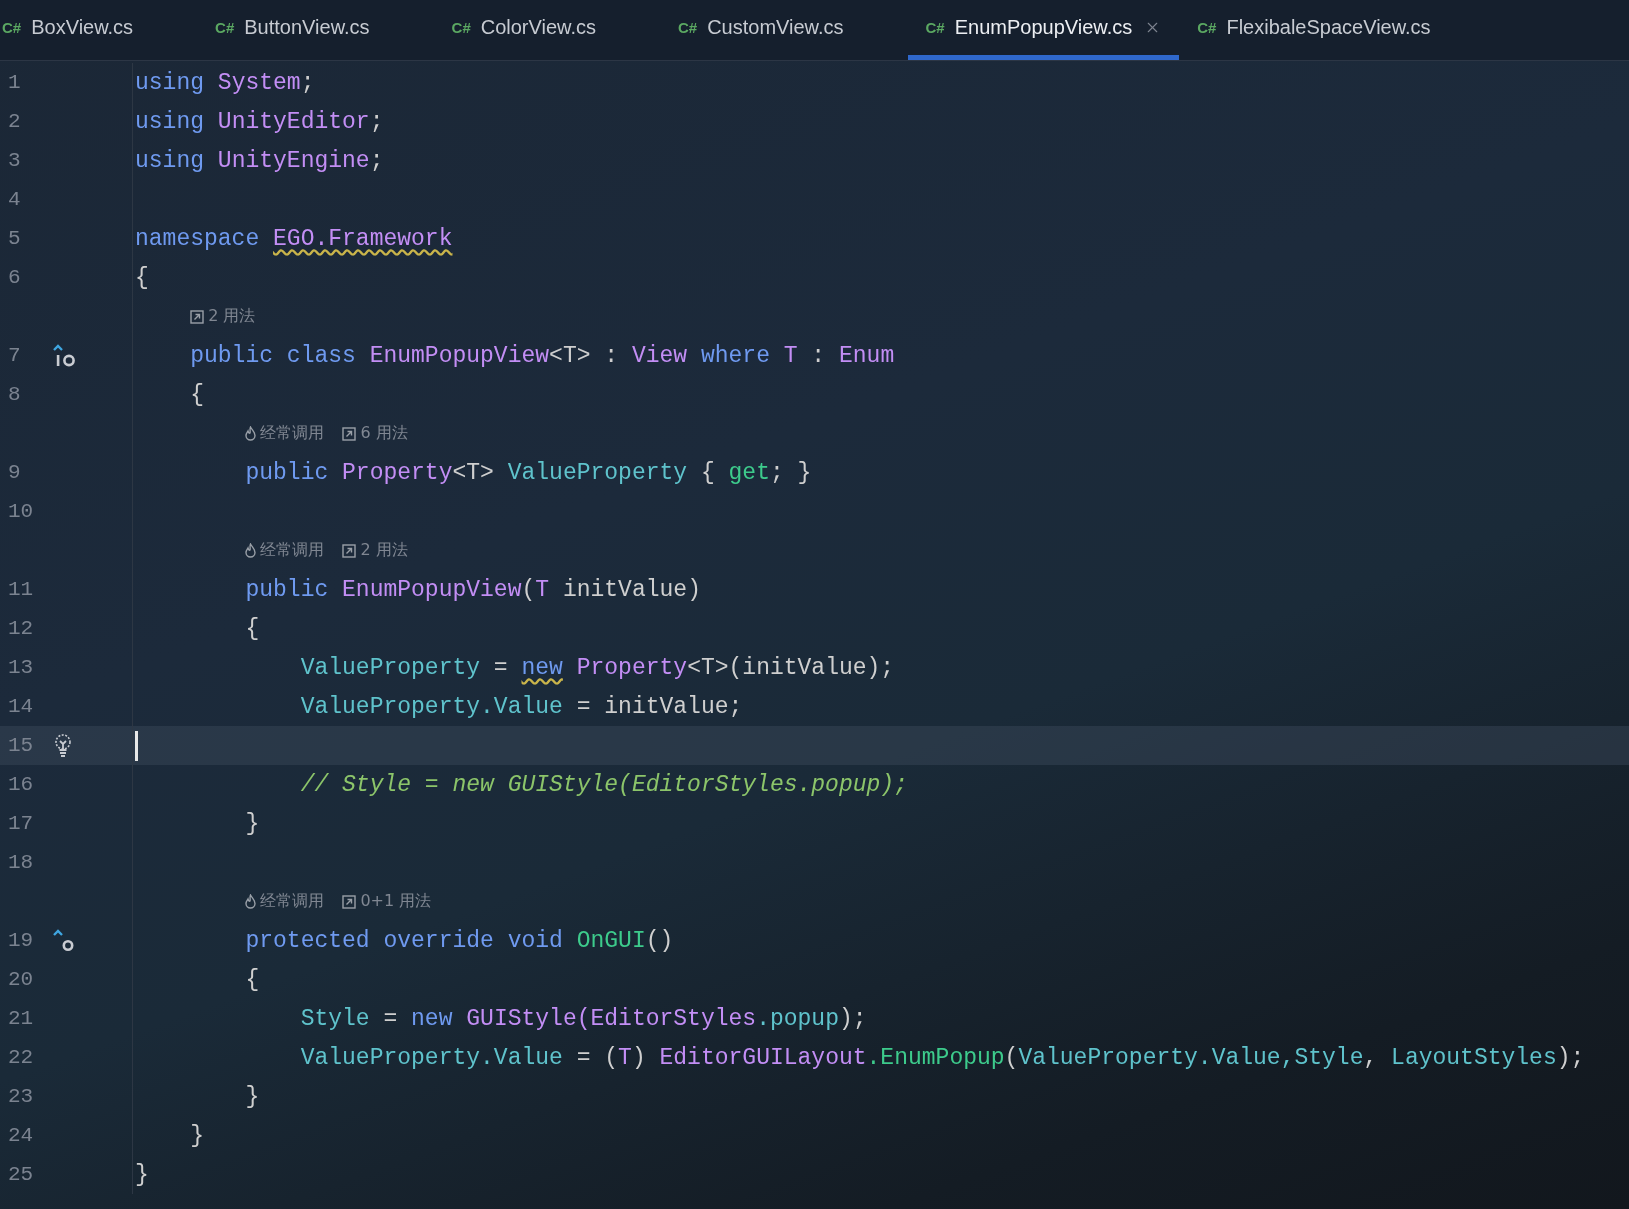 This screenshot has width=1629, height=1209. What do you see at coordinates (21, 706) in the screenshot?
I see `line-number: 14` at bounding box center [21, 706].